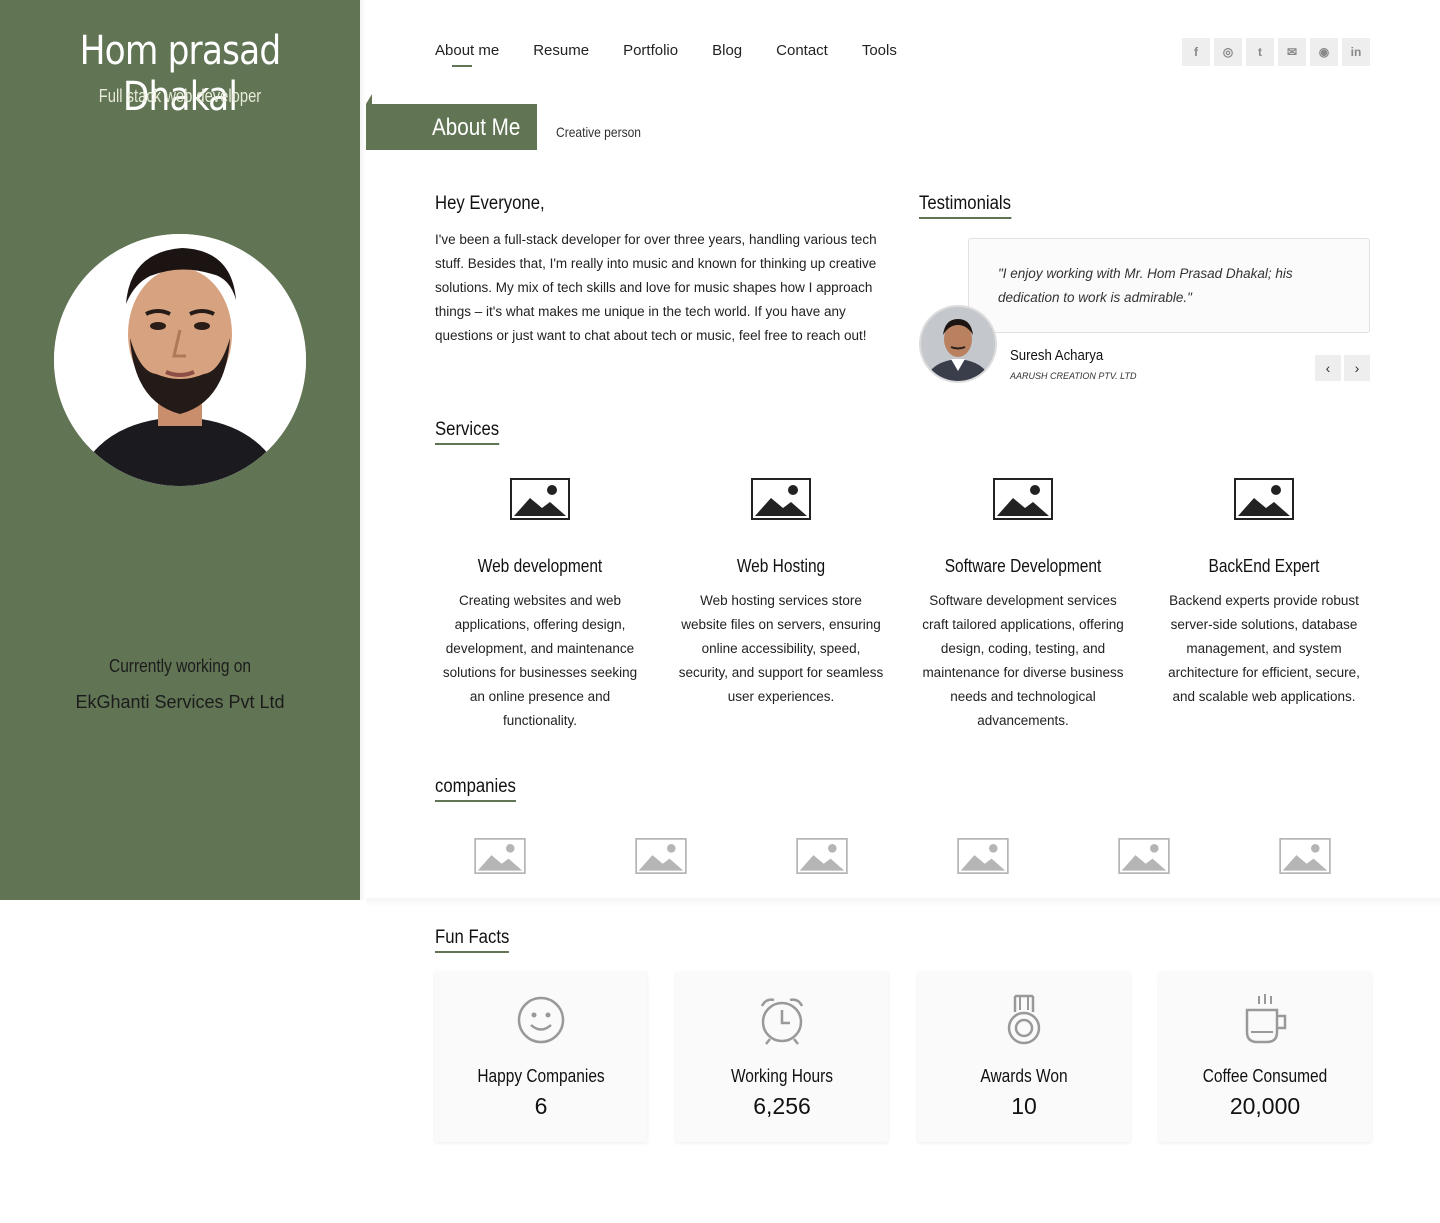 This screenshot has height=1223, width=1440. What do you see at coordinates (782, 1020) in the screenshot?
I see `alarm-clock-icon` at bounding box center [782, 1020].